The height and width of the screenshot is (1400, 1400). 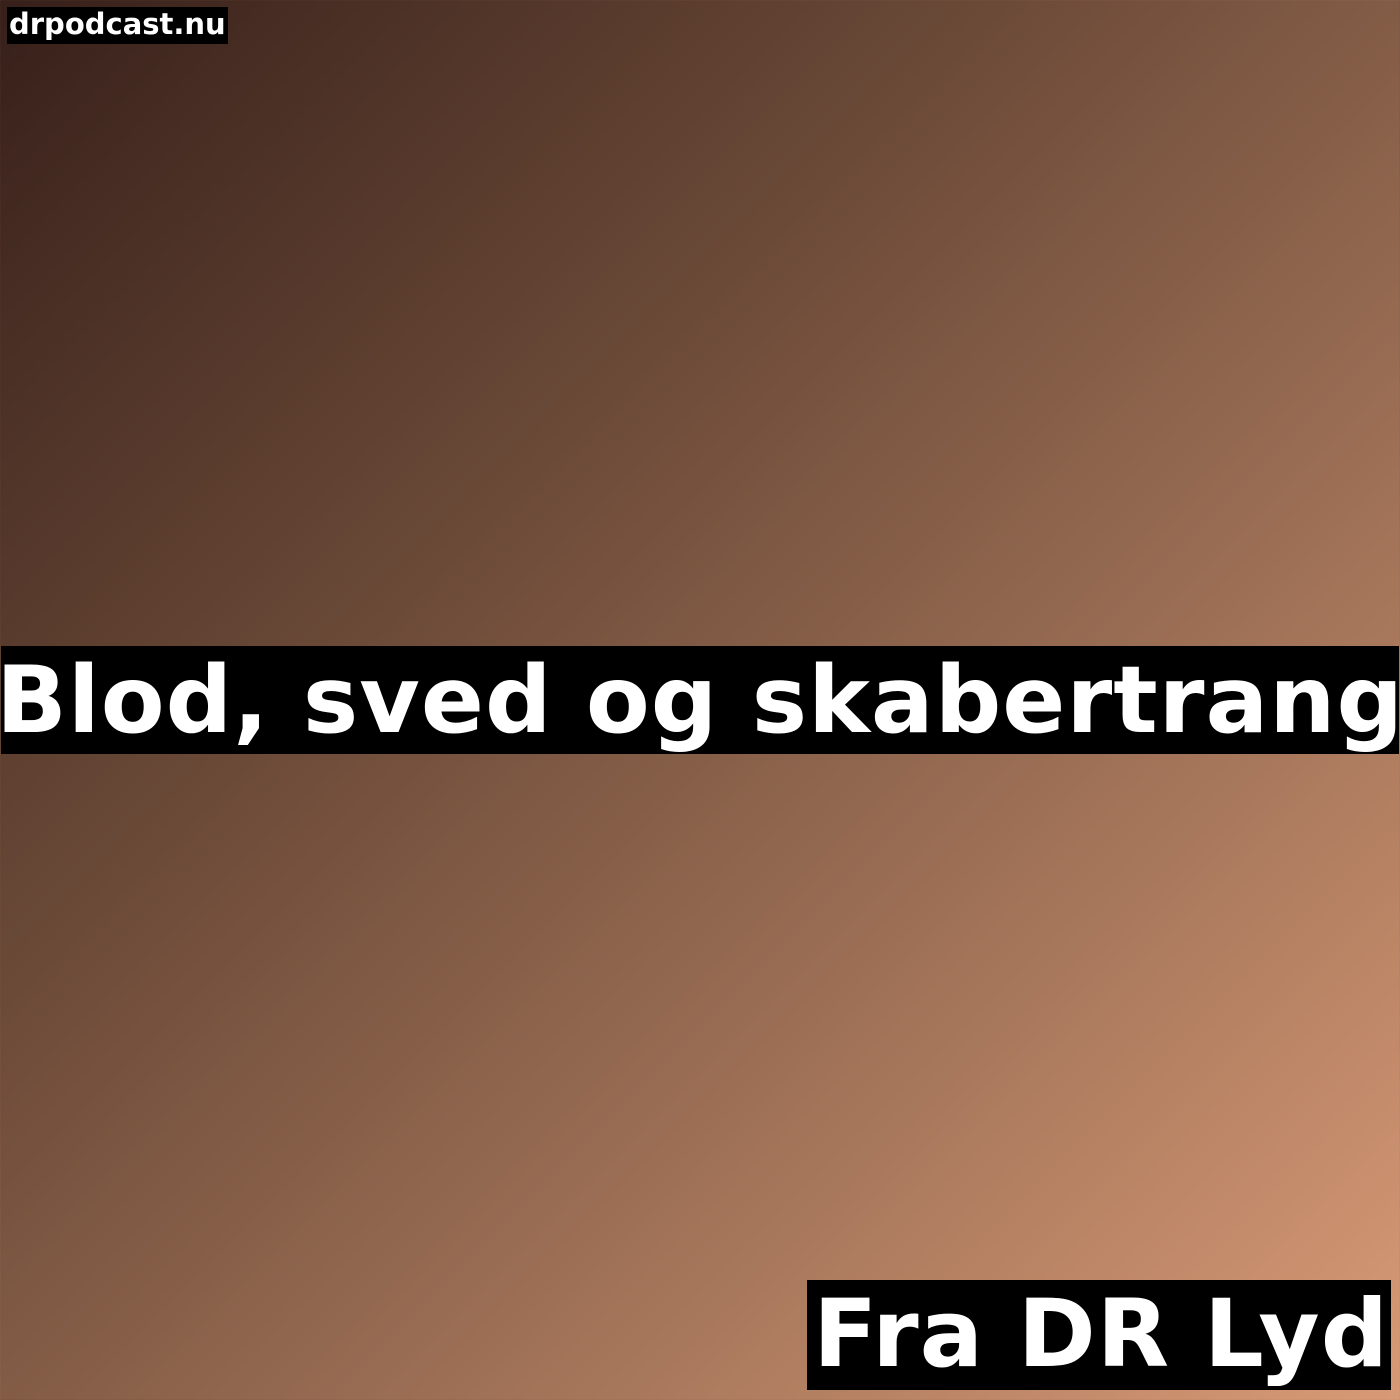 I want to click on site-label: drpodcast.nu, so click(x=117, y=25).